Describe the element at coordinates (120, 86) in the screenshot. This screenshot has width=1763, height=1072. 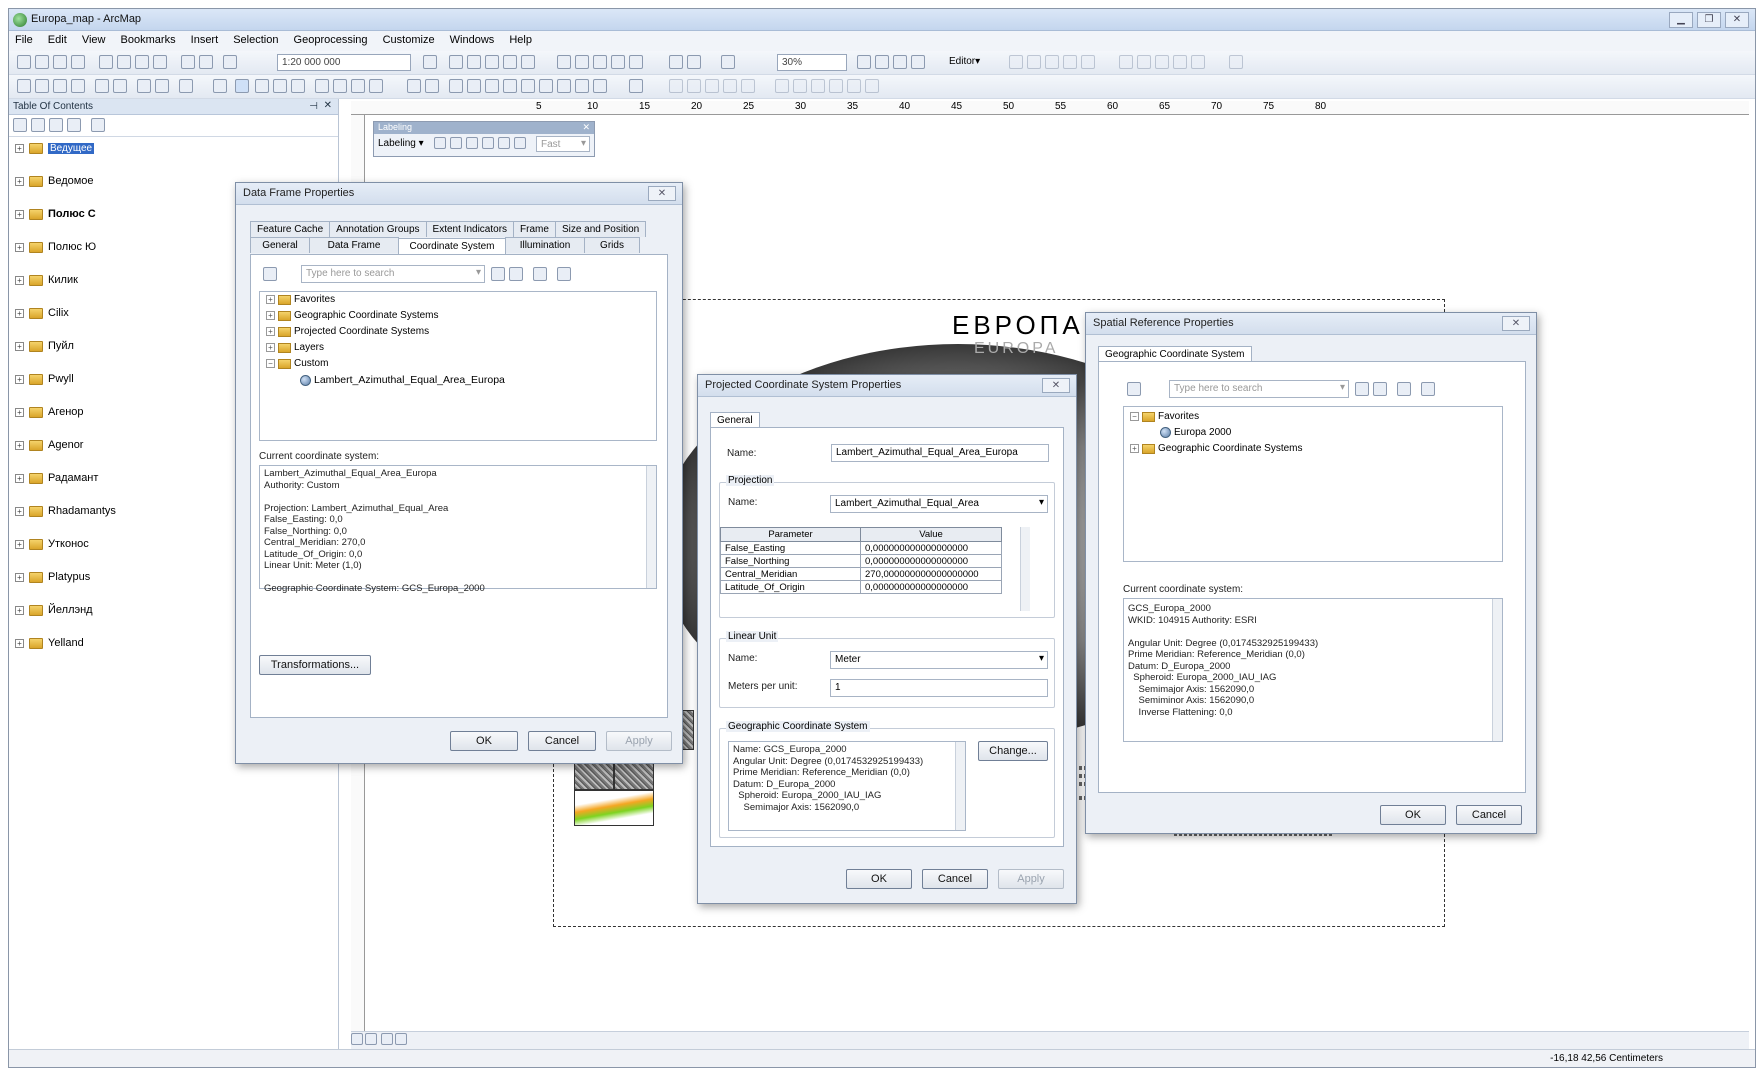
I see `fixed-zoom-out-icon` at that location.